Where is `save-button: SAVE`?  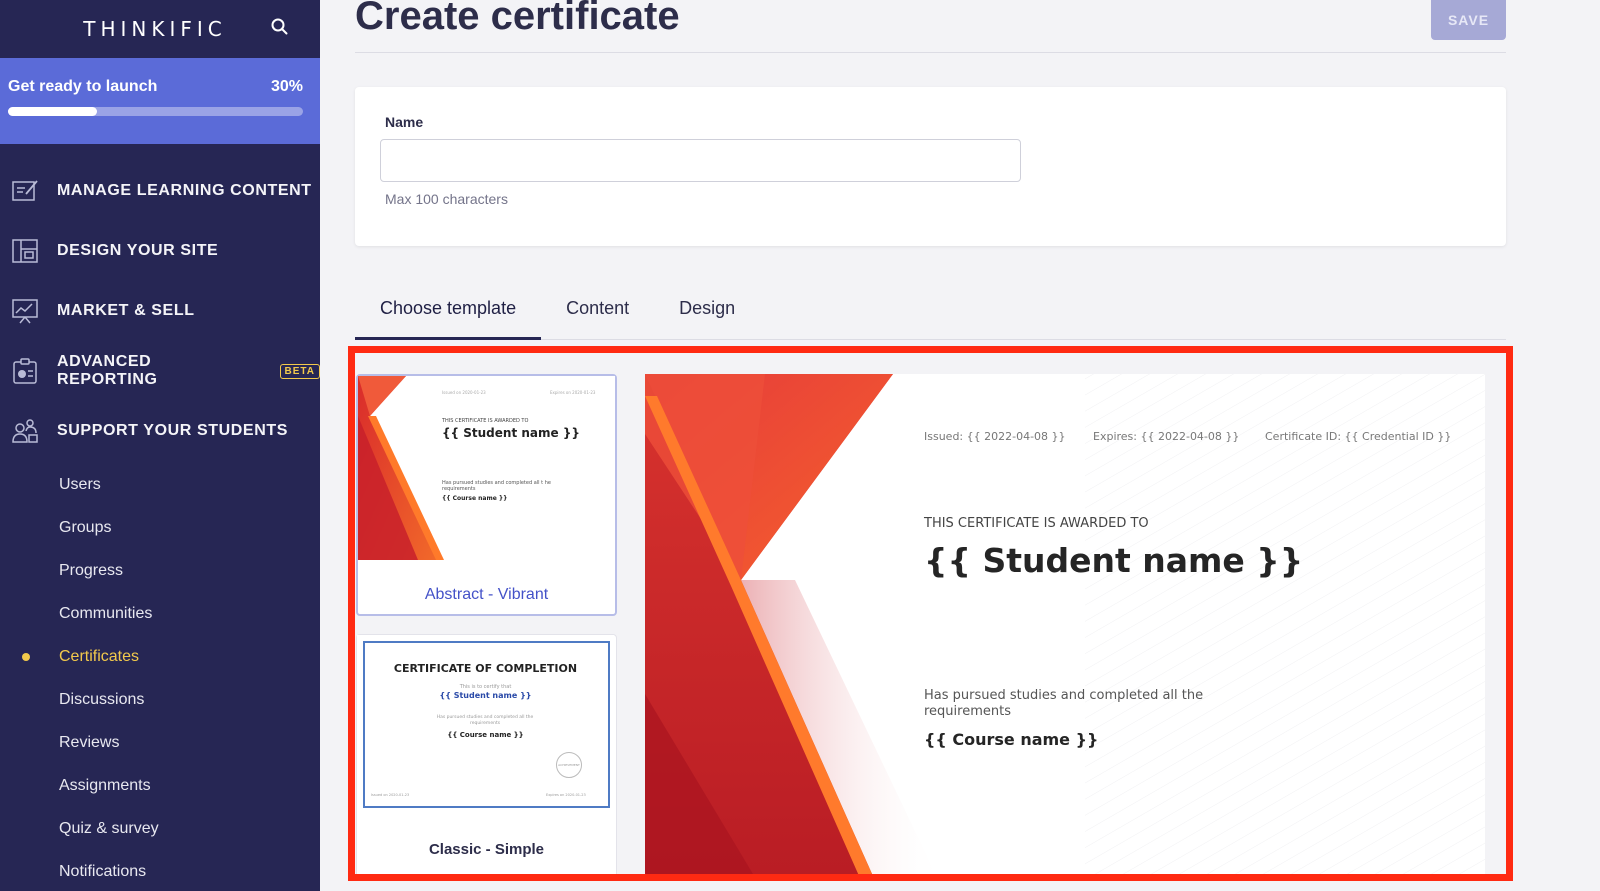 save-button: SAVE is located at coordinates (1468, 20).